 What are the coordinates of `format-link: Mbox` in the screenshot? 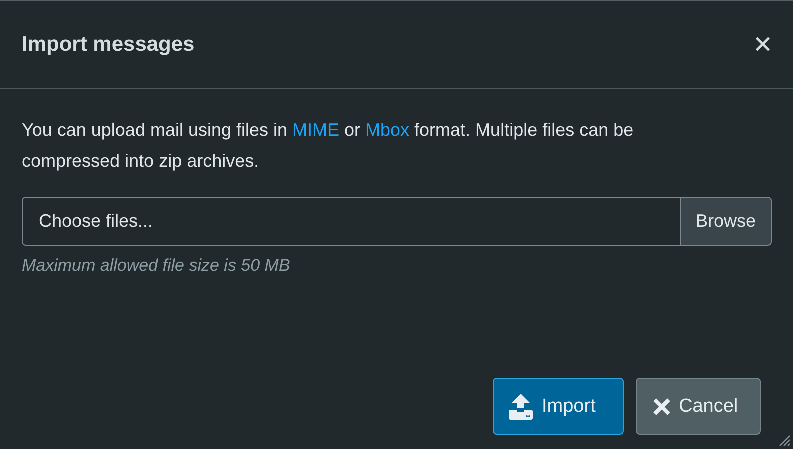 It's located at (388, 130).